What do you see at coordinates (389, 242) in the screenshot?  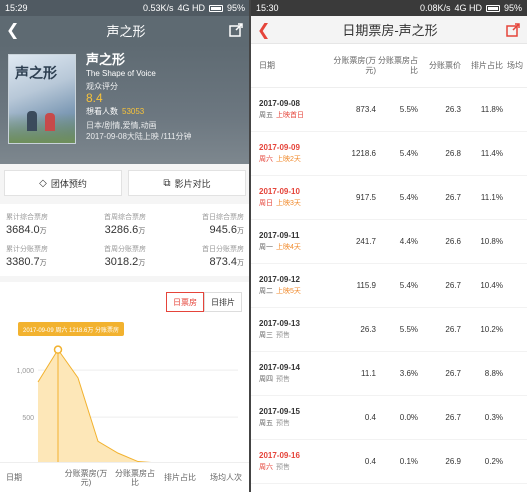 I see `table-row: 2017-09-11 周一 上映4天 241.7 4.4% 26.6 10.8%` at bounding box center [389, 242].